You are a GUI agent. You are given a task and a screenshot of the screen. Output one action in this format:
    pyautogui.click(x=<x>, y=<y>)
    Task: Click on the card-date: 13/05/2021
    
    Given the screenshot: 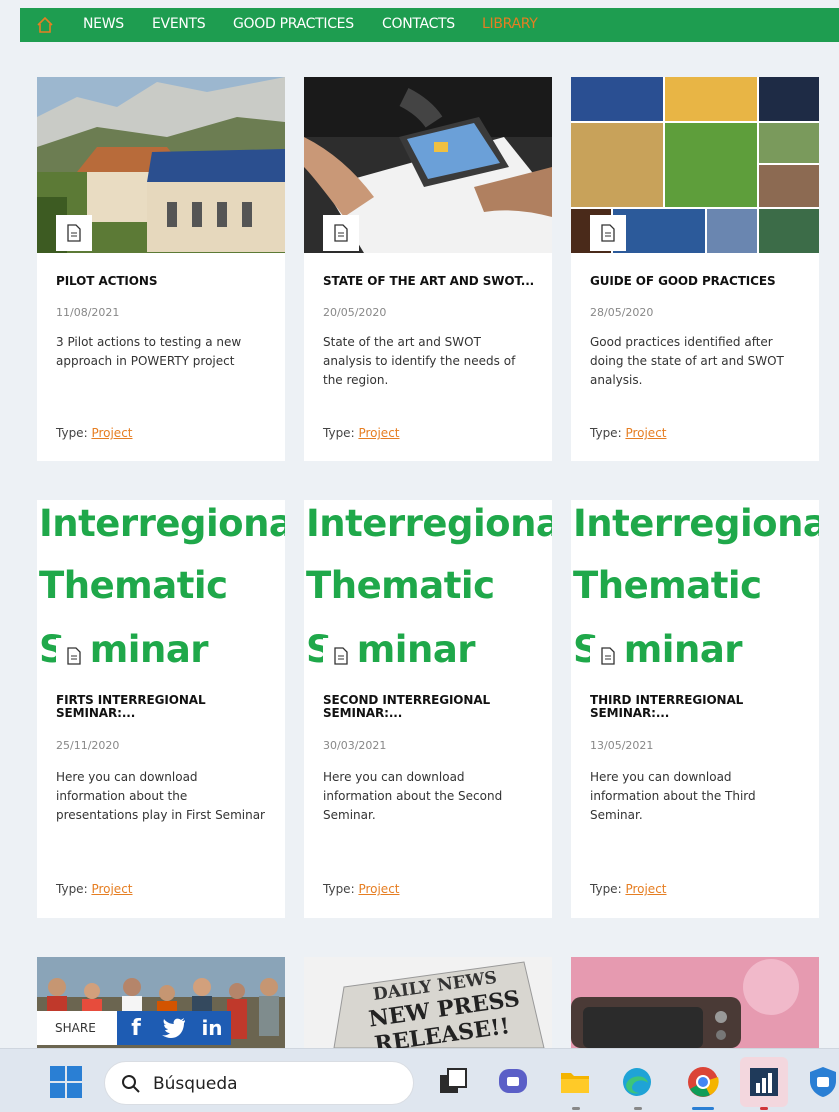 What is the action you would take?
    pyautogui.click(x=622, y=745)
    